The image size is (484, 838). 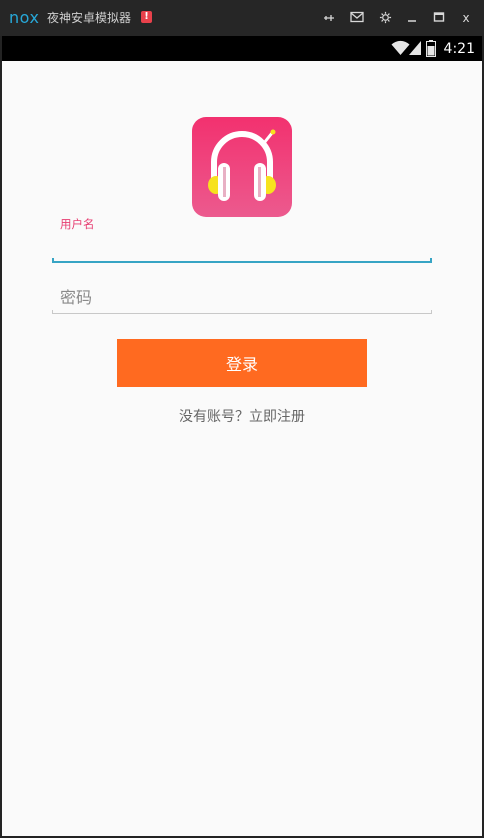 I want to click on emulator-title: 夜神安卓模拟器, so click(x=89, y=18).